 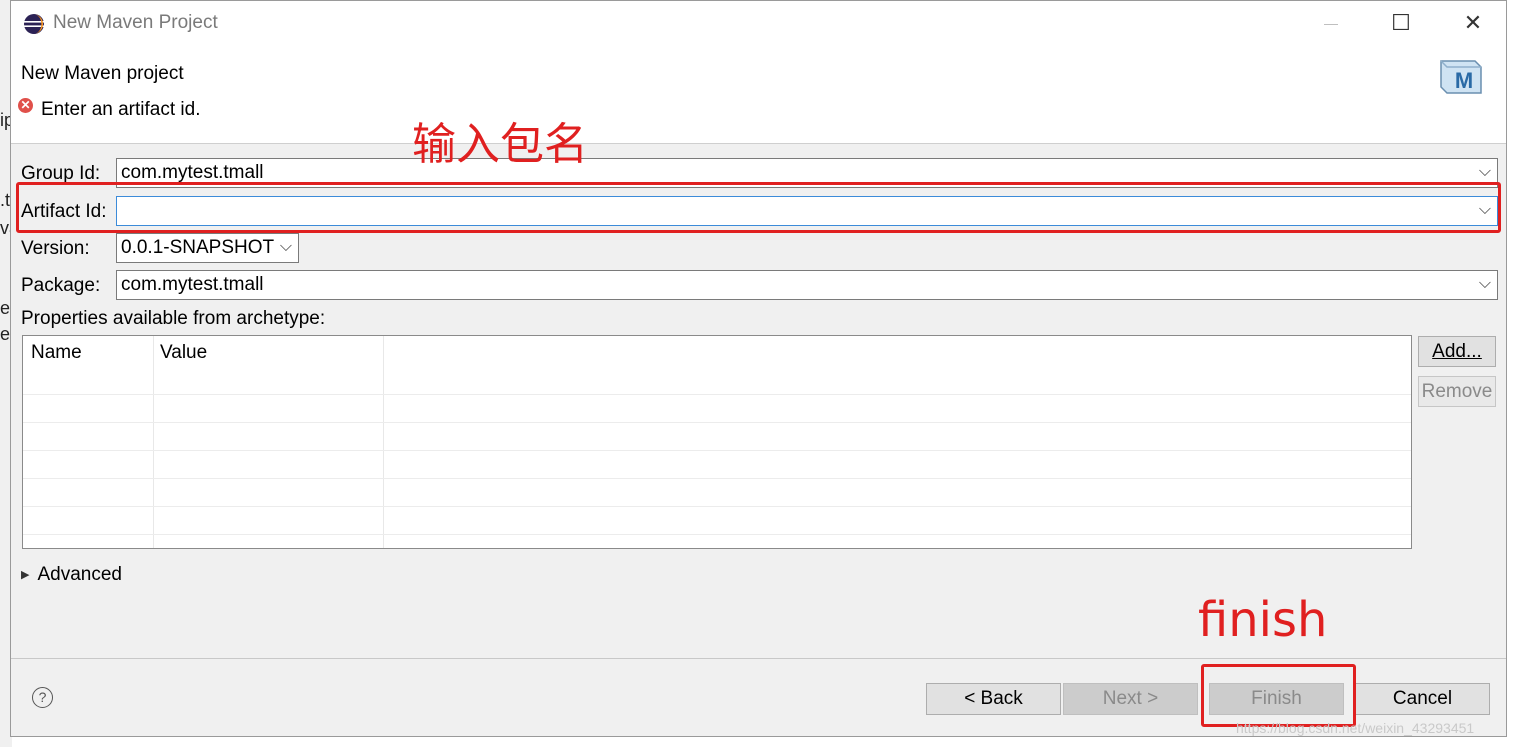 I want to click on next-button: Next >, so click(x=1130, y=699).